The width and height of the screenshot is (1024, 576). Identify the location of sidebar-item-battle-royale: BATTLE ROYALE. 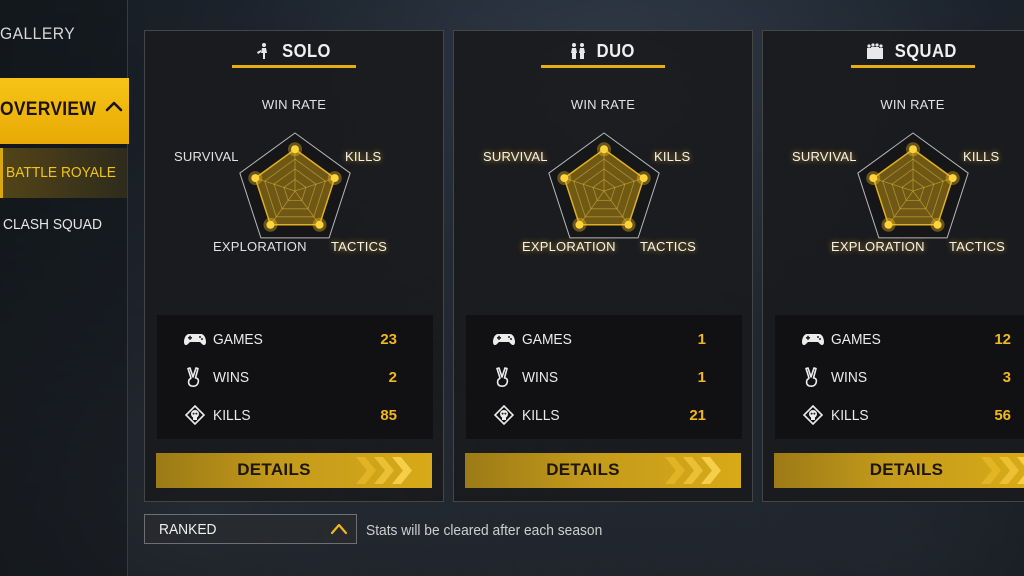
(64, 173).